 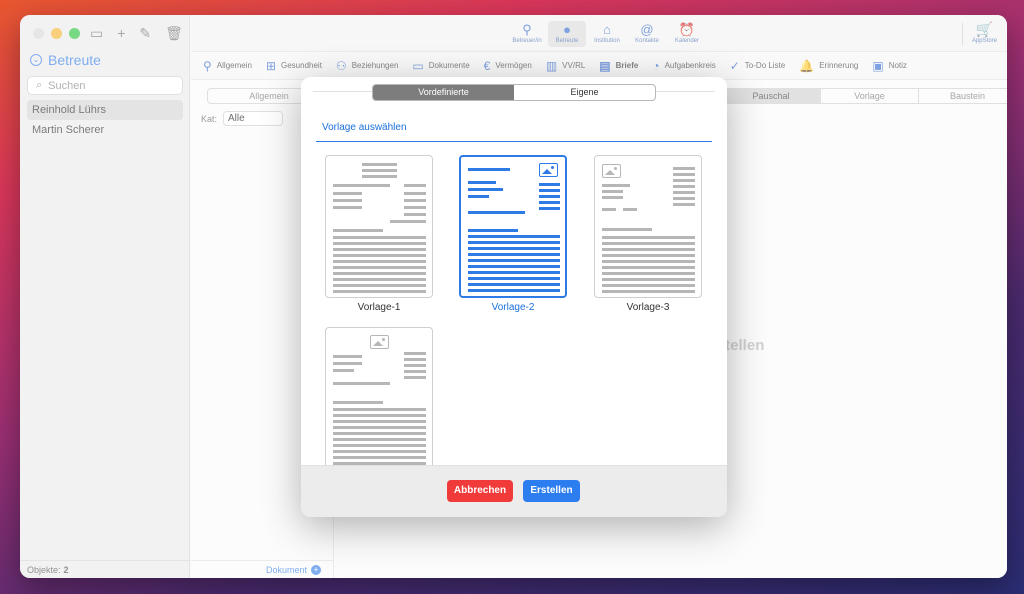 What do you see at coordinates (443, 92) in the screenshot?
I see `tab-vordefinierte: Vordefinierte` at bounding box center [443, 92].